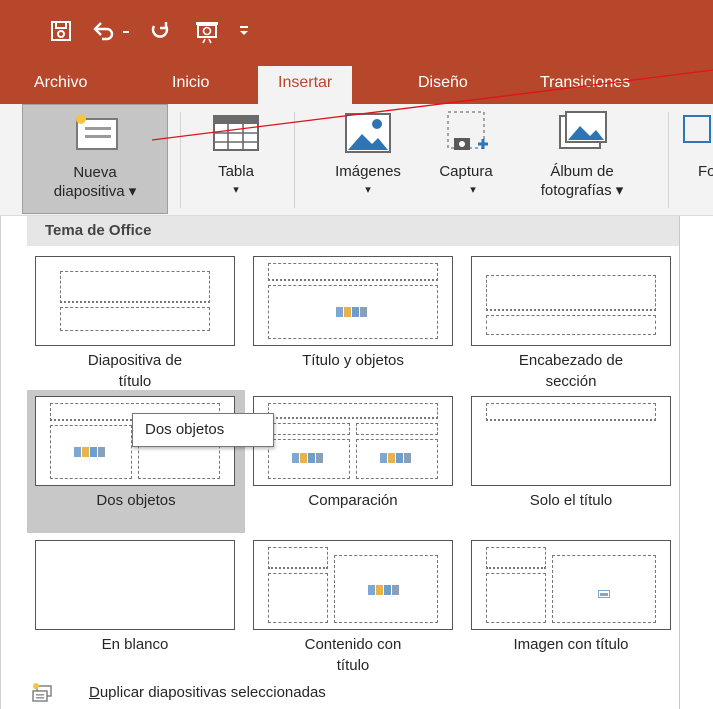 The width and height of the screenshot is (713, 709). What do you see at coordinates (604, 594) in the screenshot?
I see `picture-placeholder-icon` at bounding box center [604, 594].